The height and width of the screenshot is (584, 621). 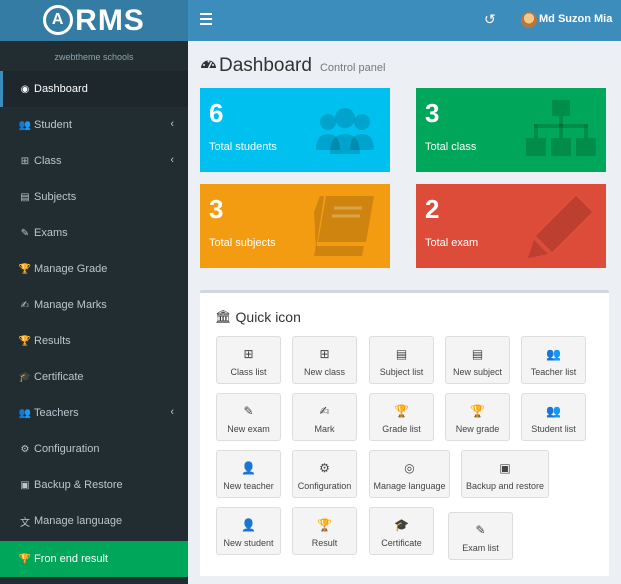 I want to click on stat-box-subjects: 3 Total subjects, so click(x=295, y=226).